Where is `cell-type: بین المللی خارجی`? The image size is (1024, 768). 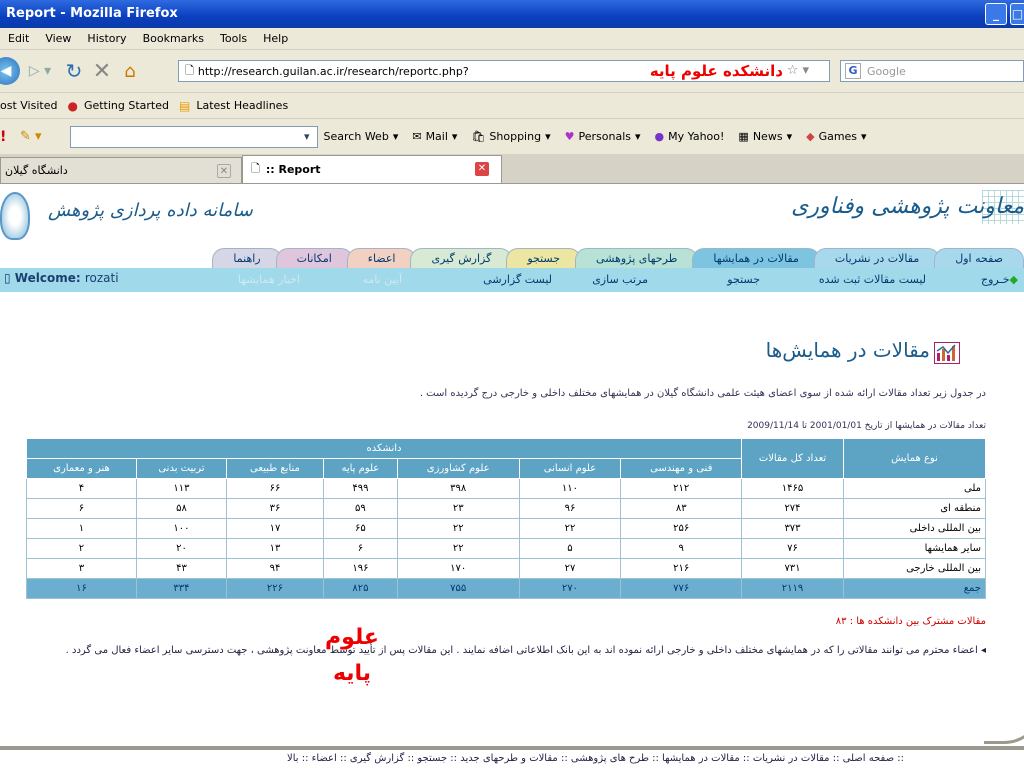
cell-type: بین المللی خارجی is located at coordinates (914, 568).